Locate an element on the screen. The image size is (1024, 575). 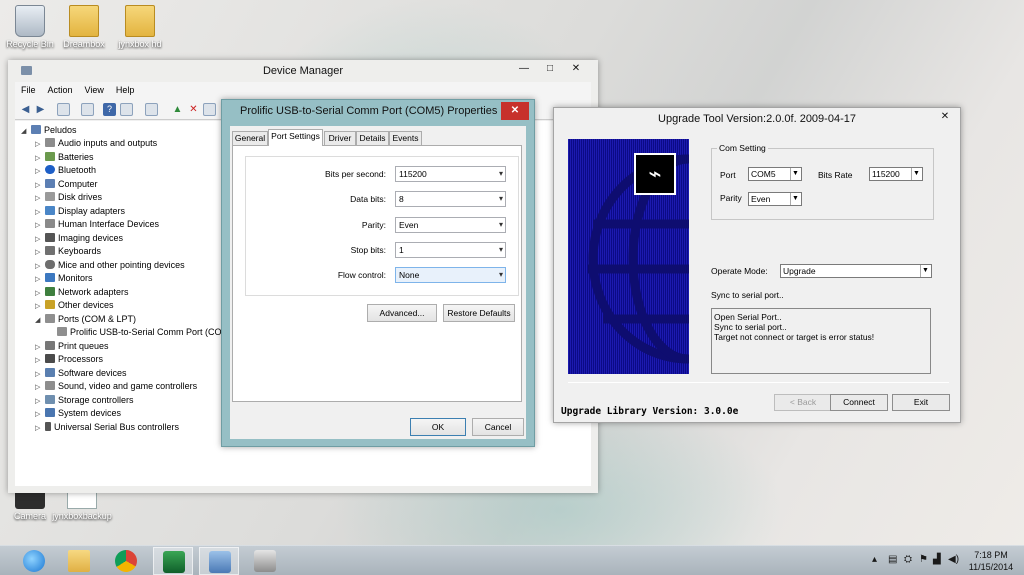
bits-per-second-select: 115200 ▾ is located at coordinates (450, 174).